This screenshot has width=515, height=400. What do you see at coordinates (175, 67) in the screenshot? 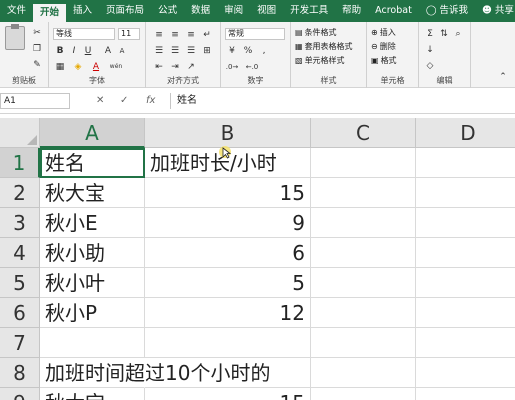
I see `increase-indent-icon: ⇥` at bounding box center [175, 67].